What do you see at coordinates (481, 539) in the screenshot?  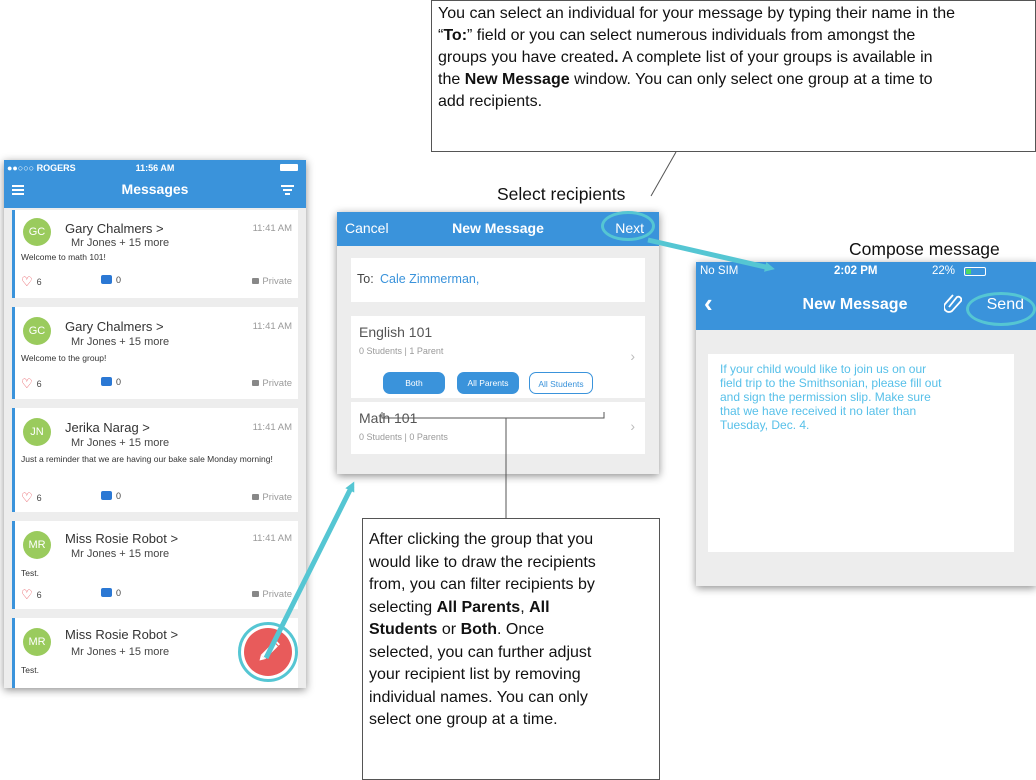 I see `callout-bottom-line: After clicking the group that you` at bounding box center [481, 539].